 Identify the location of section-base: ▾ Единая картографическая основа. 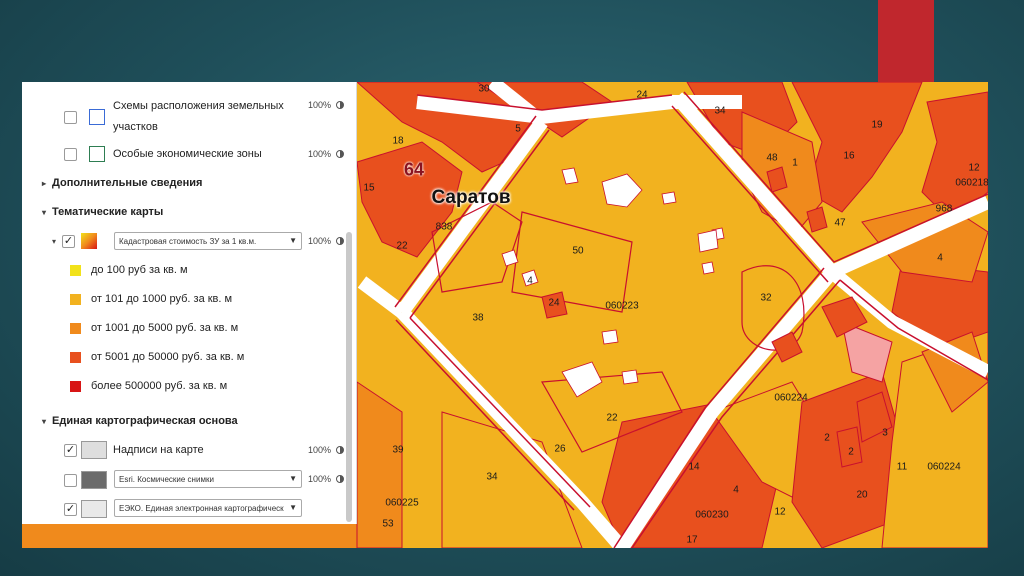
(140, 421).